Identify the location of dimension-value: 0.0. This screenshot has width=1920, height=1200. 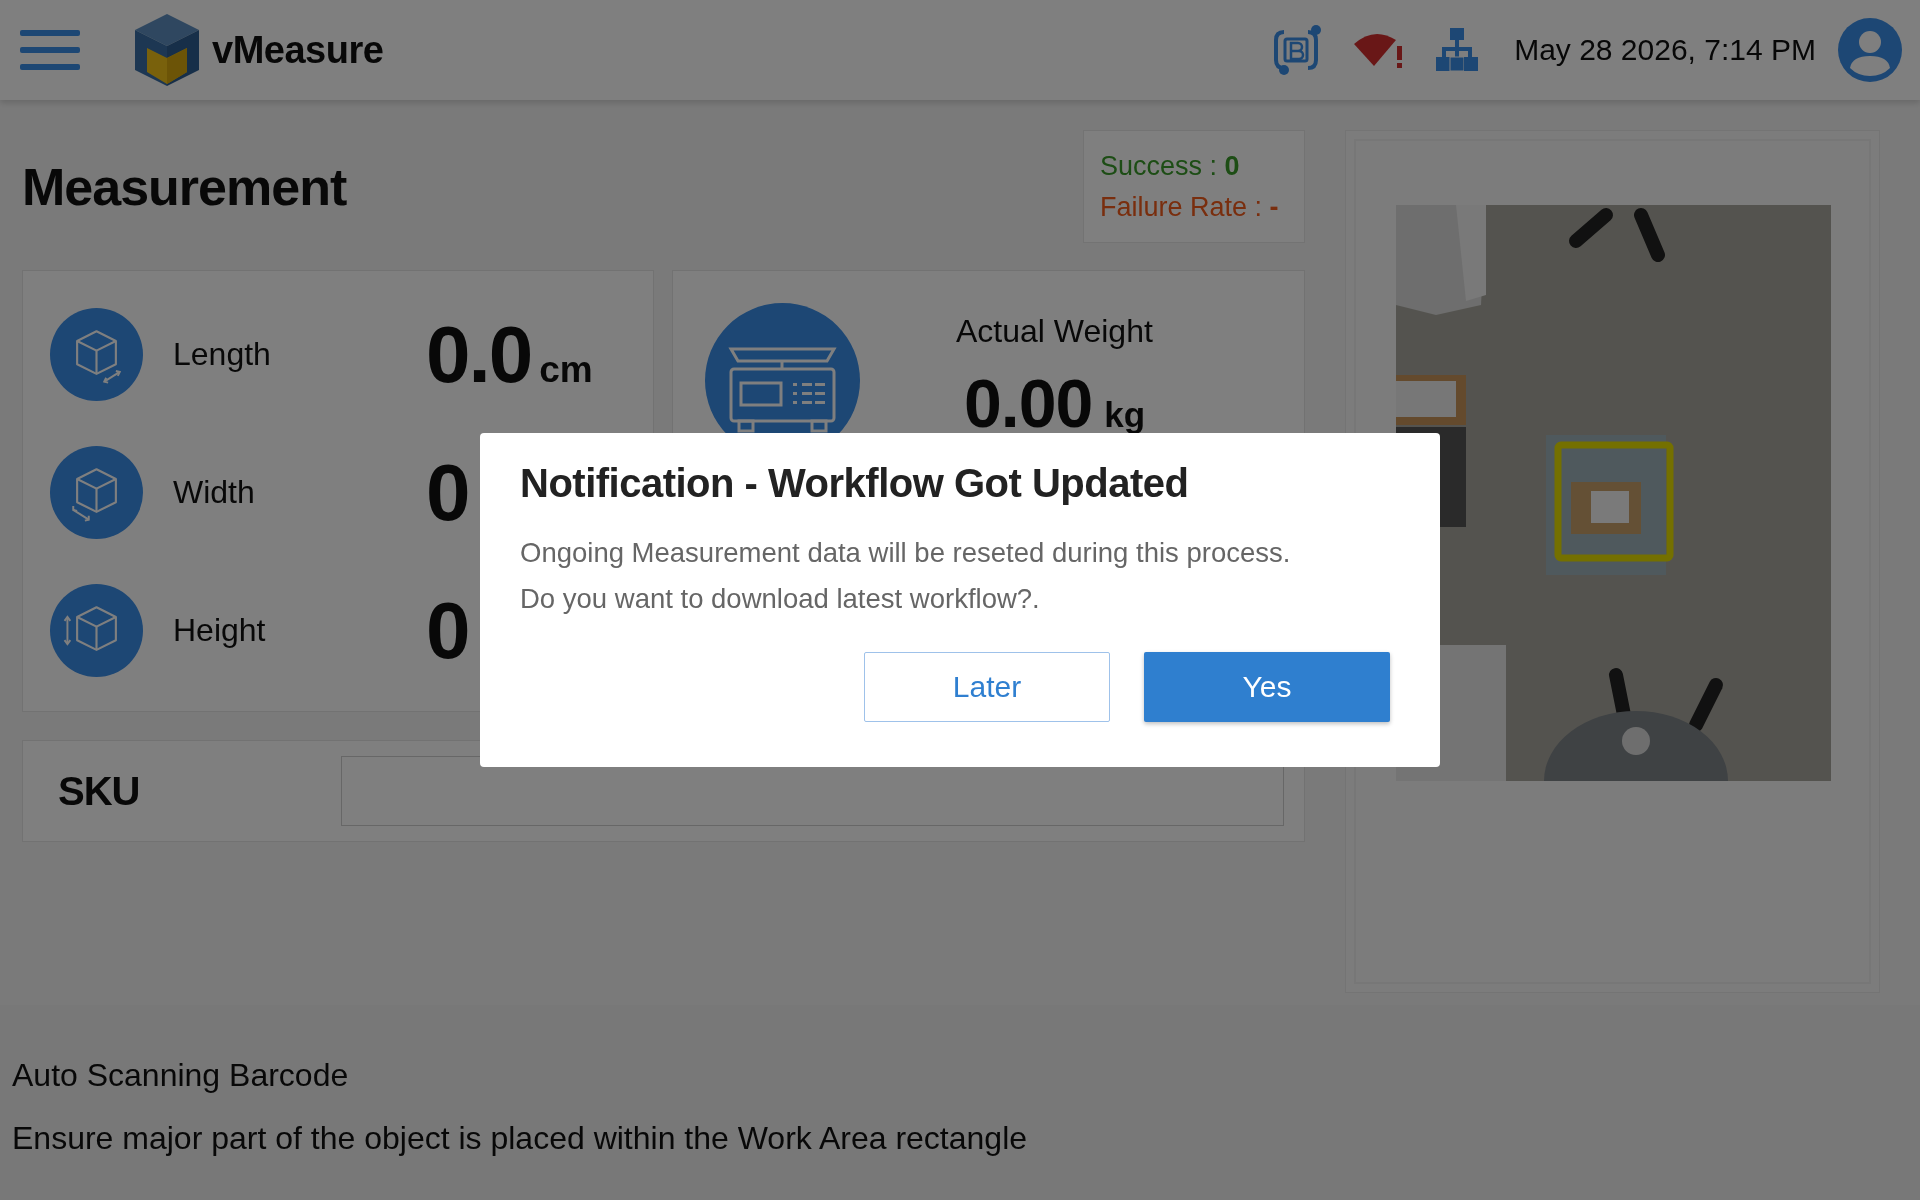
(479, 354).